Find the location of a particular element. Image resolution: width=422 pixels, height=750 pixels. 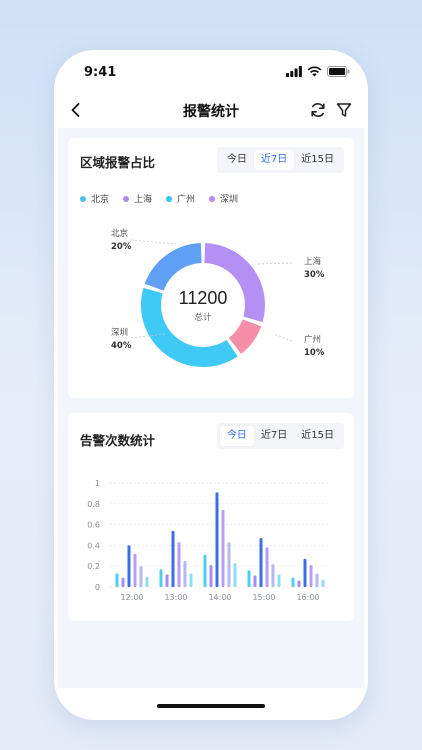

y-tick-label: 0.6 is located at coordinates (93, 525).